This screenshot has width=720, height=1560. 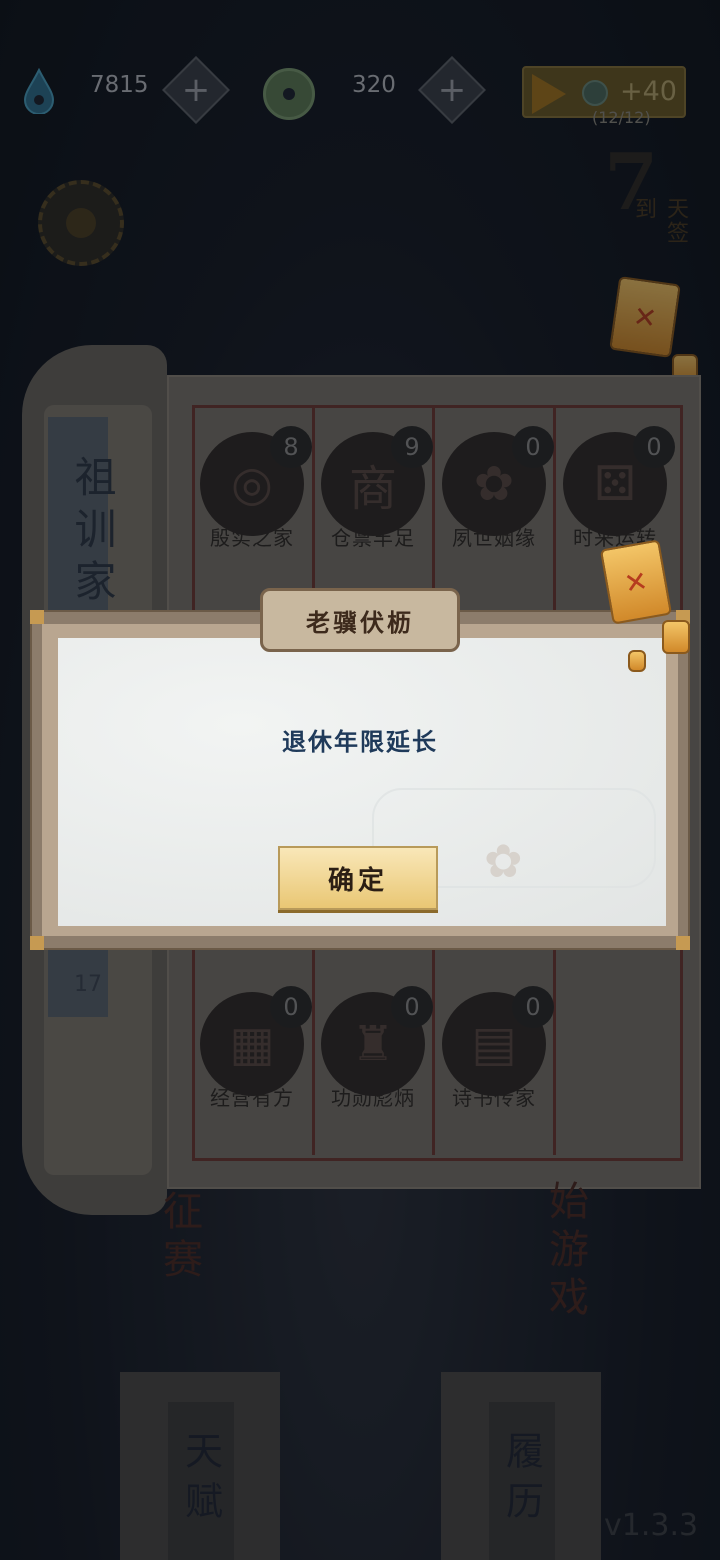 What do you see at coordinates (360, 741) in the screenshot?
I see `dialog-message: 退休年限延长` at bounding box center [360, 741].